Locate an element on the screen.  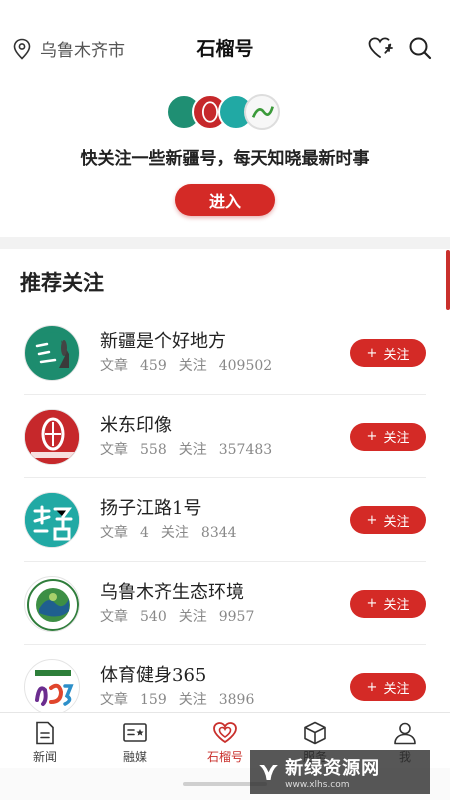
articles-count: 459 is located at coordinates (153, 366).